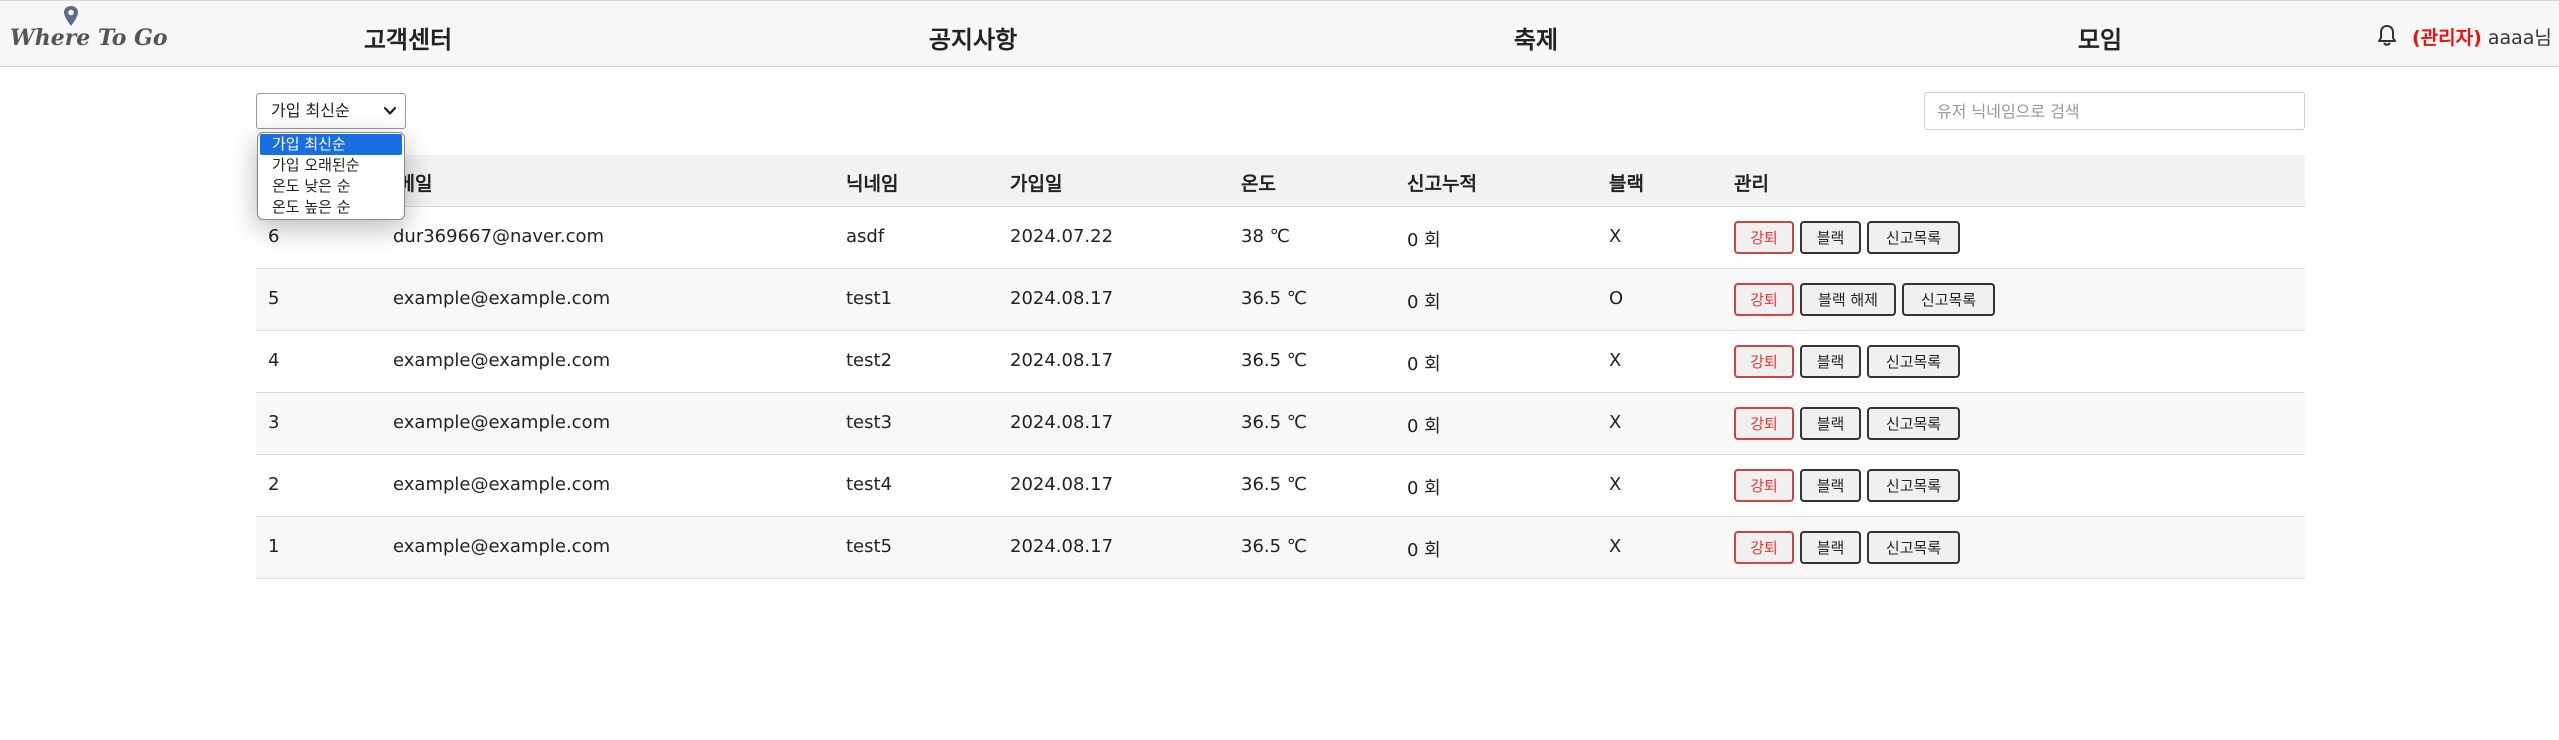  What do you see at coordinates (2387, 35) in the screenshot?
I see `bell-icon` at bounding box center [2387, 35].